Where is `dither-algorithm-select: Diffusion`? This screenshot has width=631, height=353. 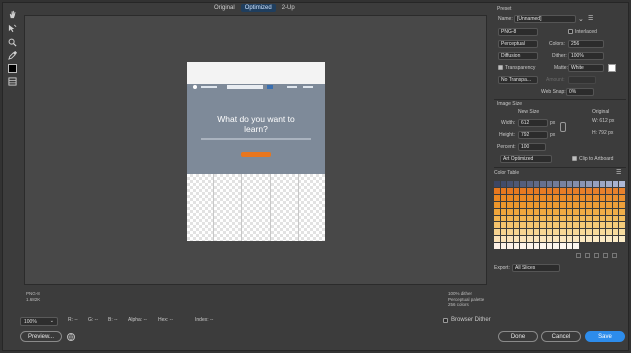 dither-algorithm-select: Diffusion is located at coordinates (518, 56).